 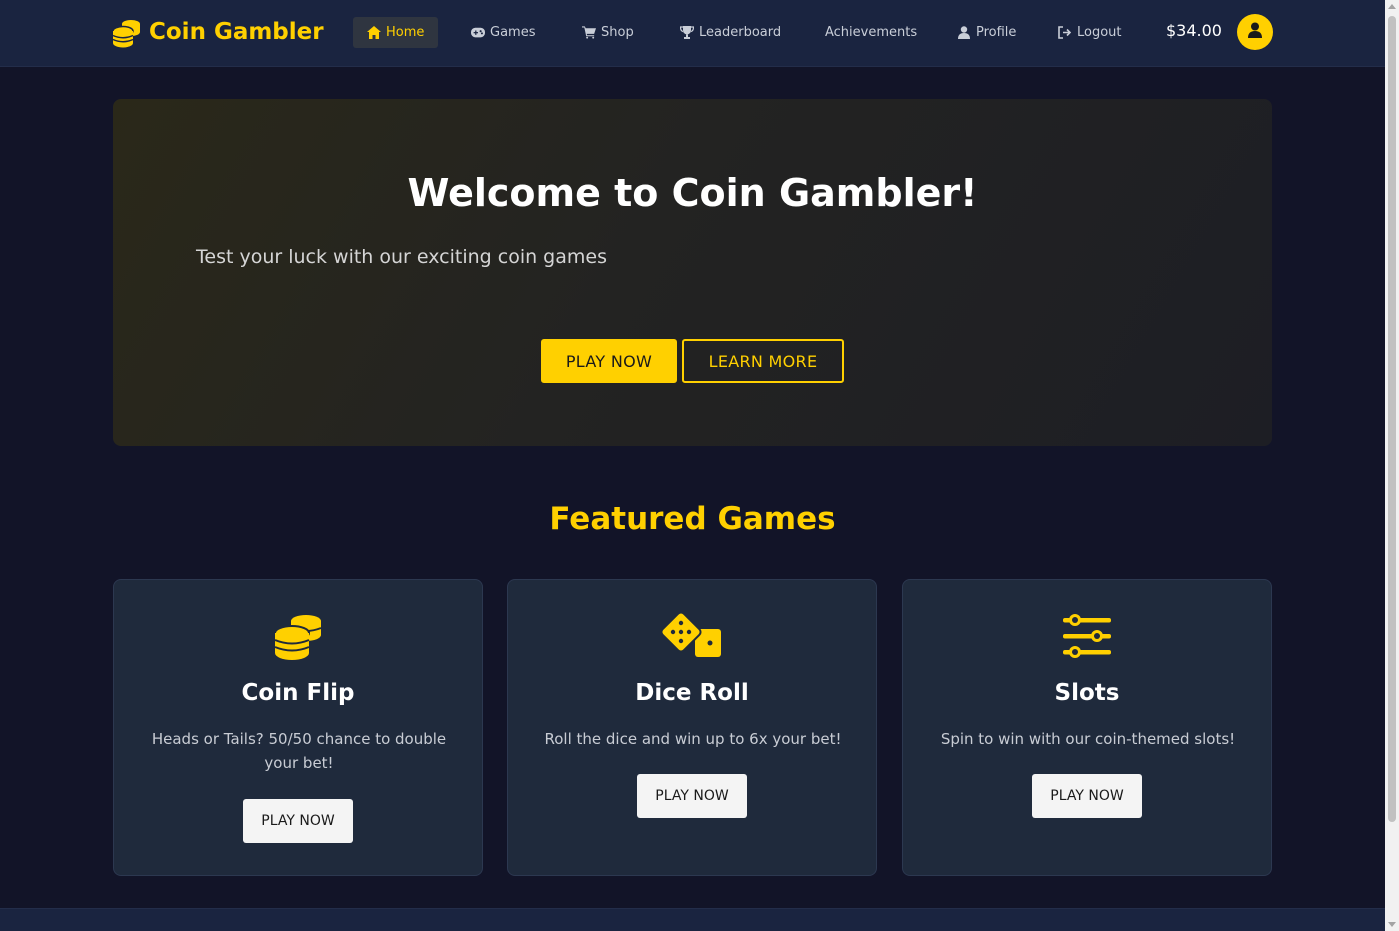 I want to click on scrollbar-thumb, so click(x=1392, y=419).